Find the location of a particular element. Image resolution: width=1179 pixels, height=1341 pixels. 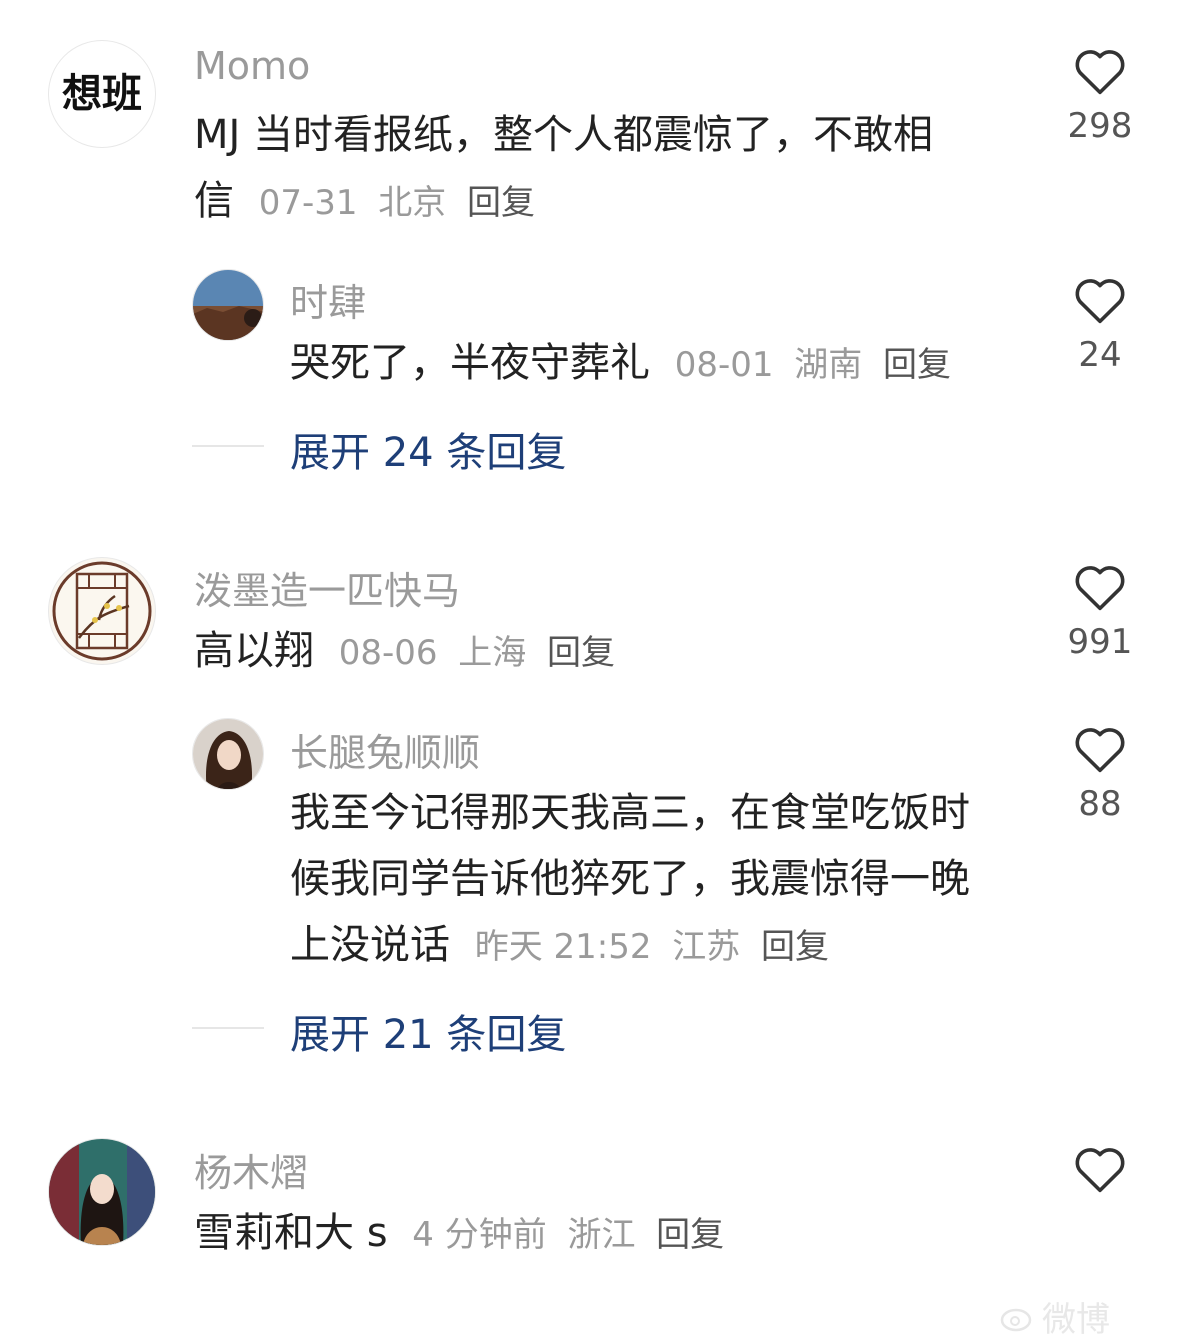

comment-body: 雪莉和大 s is located at coordinates (291, 1233).